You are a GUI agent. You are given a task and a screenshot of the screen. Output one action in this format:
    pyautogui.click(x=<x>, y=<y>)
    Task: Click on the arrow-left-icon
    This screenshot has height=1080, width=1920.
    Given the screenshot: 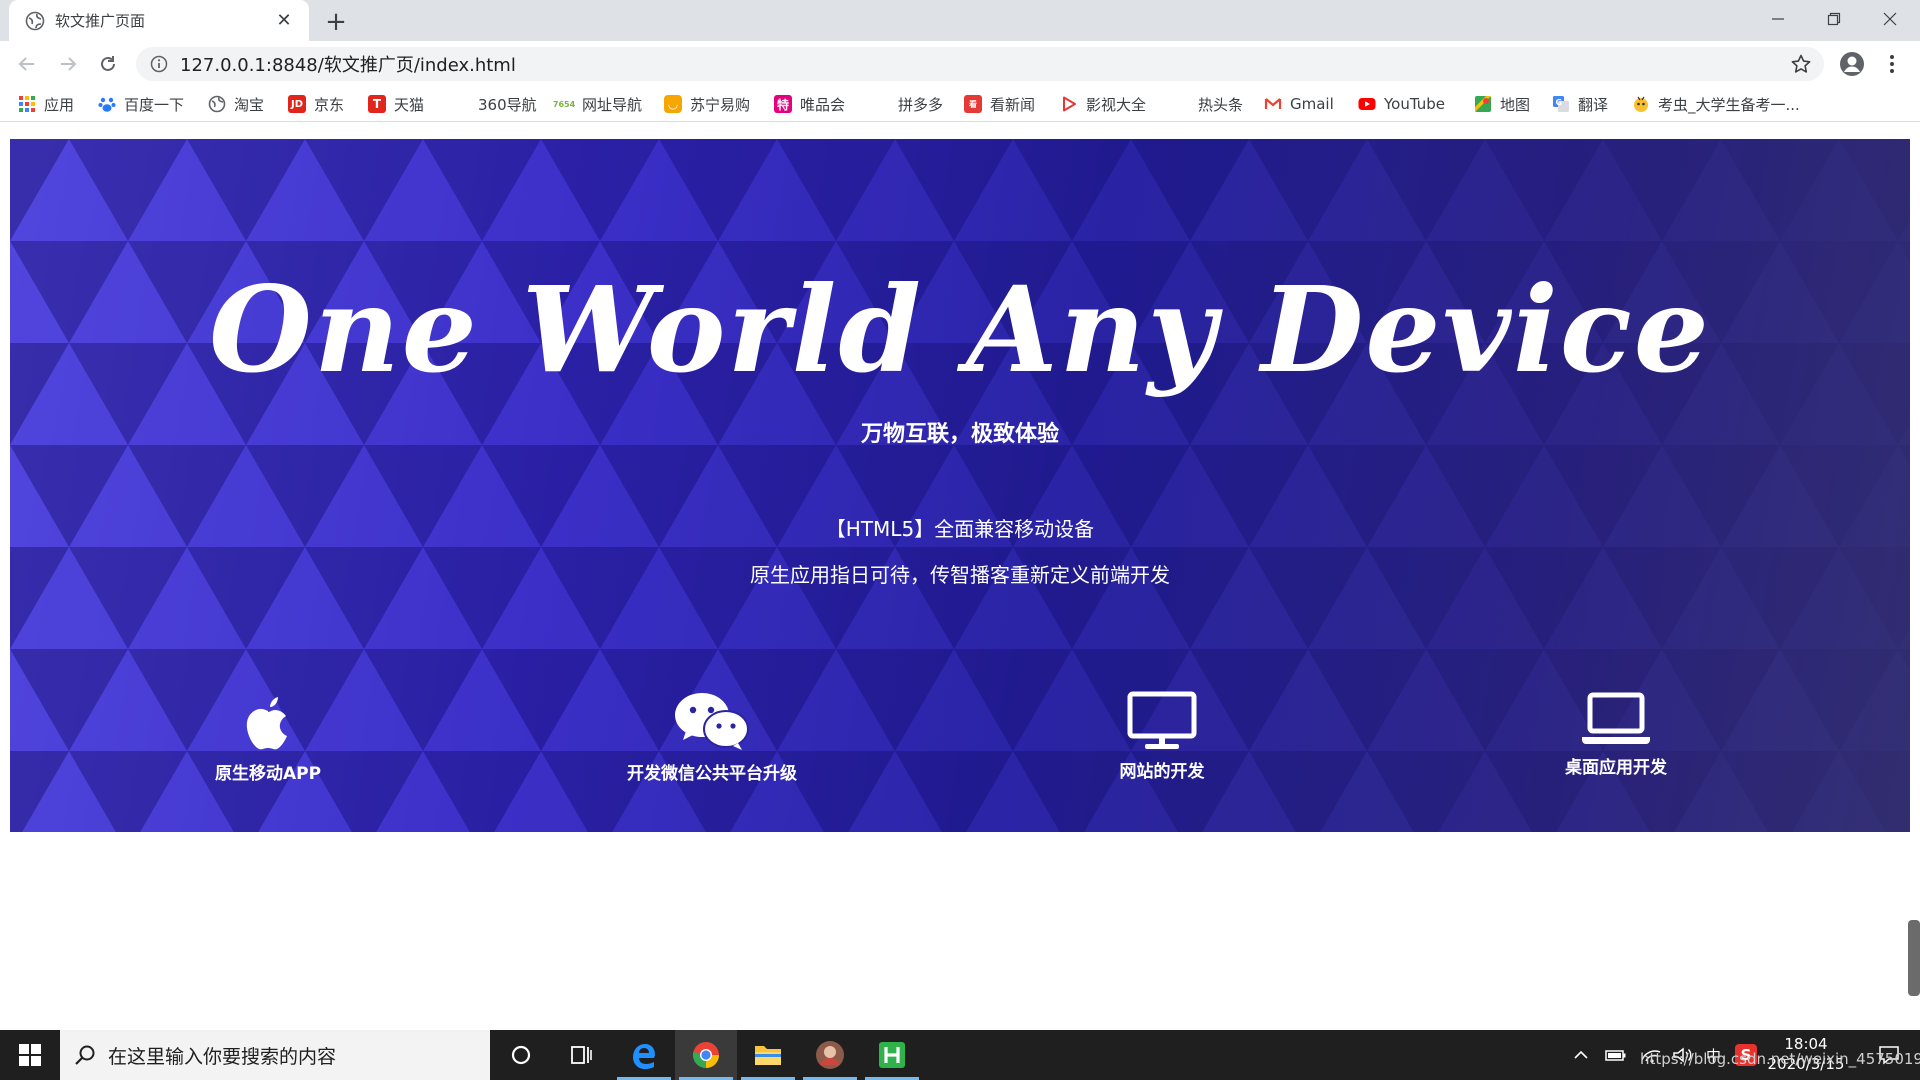 What is the action you would take?
    pyautogui.click(x=26, y=64)
    